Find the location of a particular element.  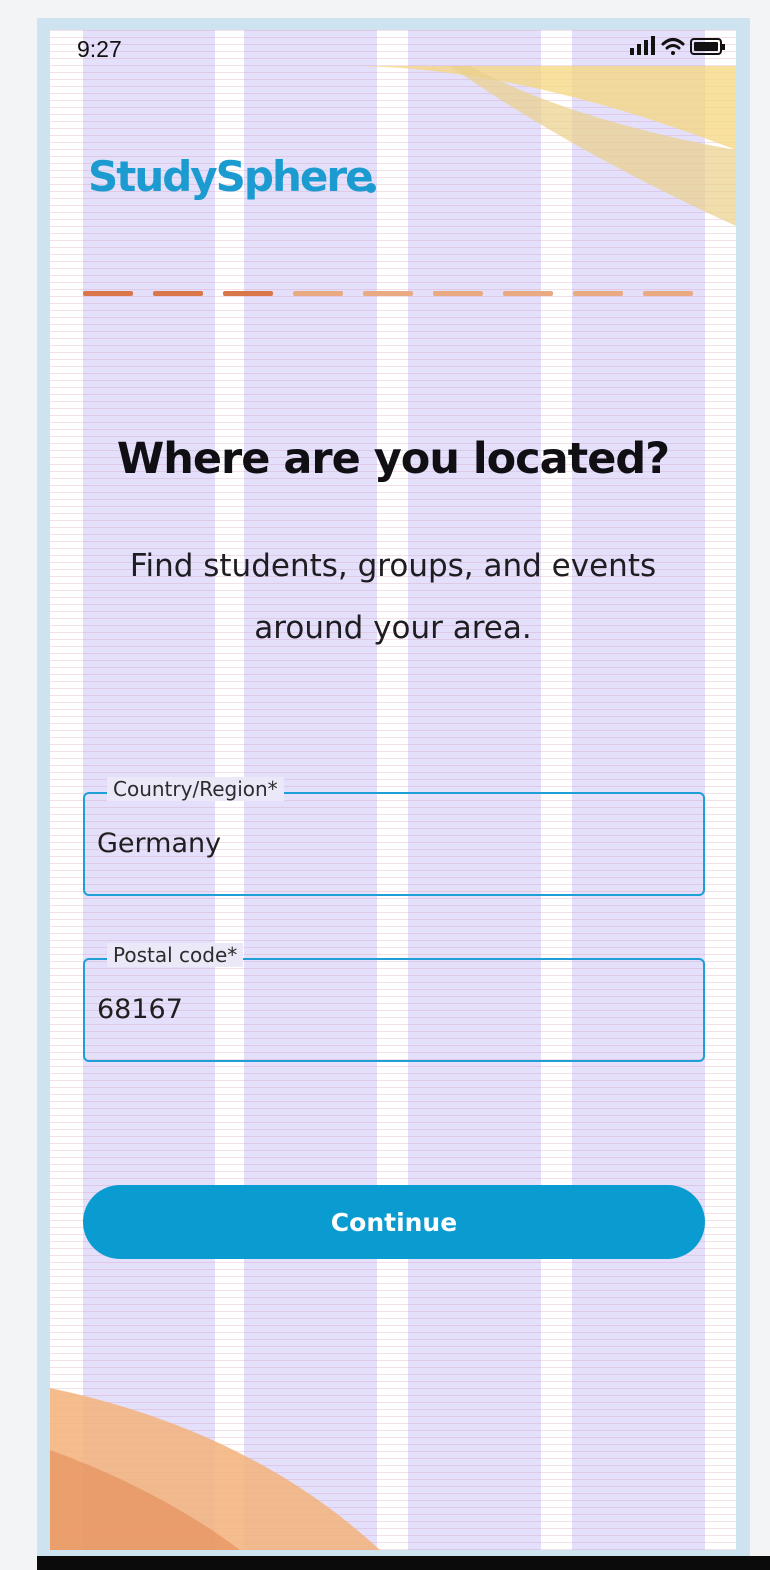

bottom-left-decoration is located at coordinates (215, 1469).